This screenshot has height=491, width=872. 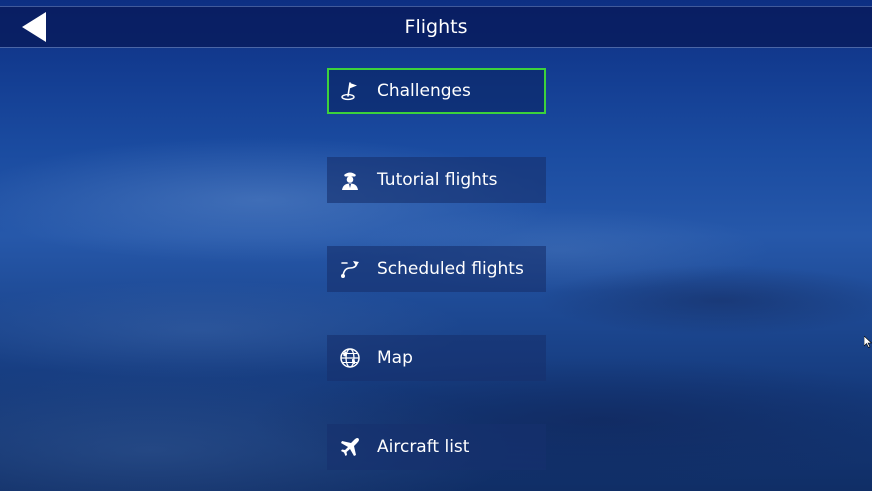 What do you see at coordinates (350, 447) in the screenshot?
I see `airplane-icon` at bounding box center [350, 447].